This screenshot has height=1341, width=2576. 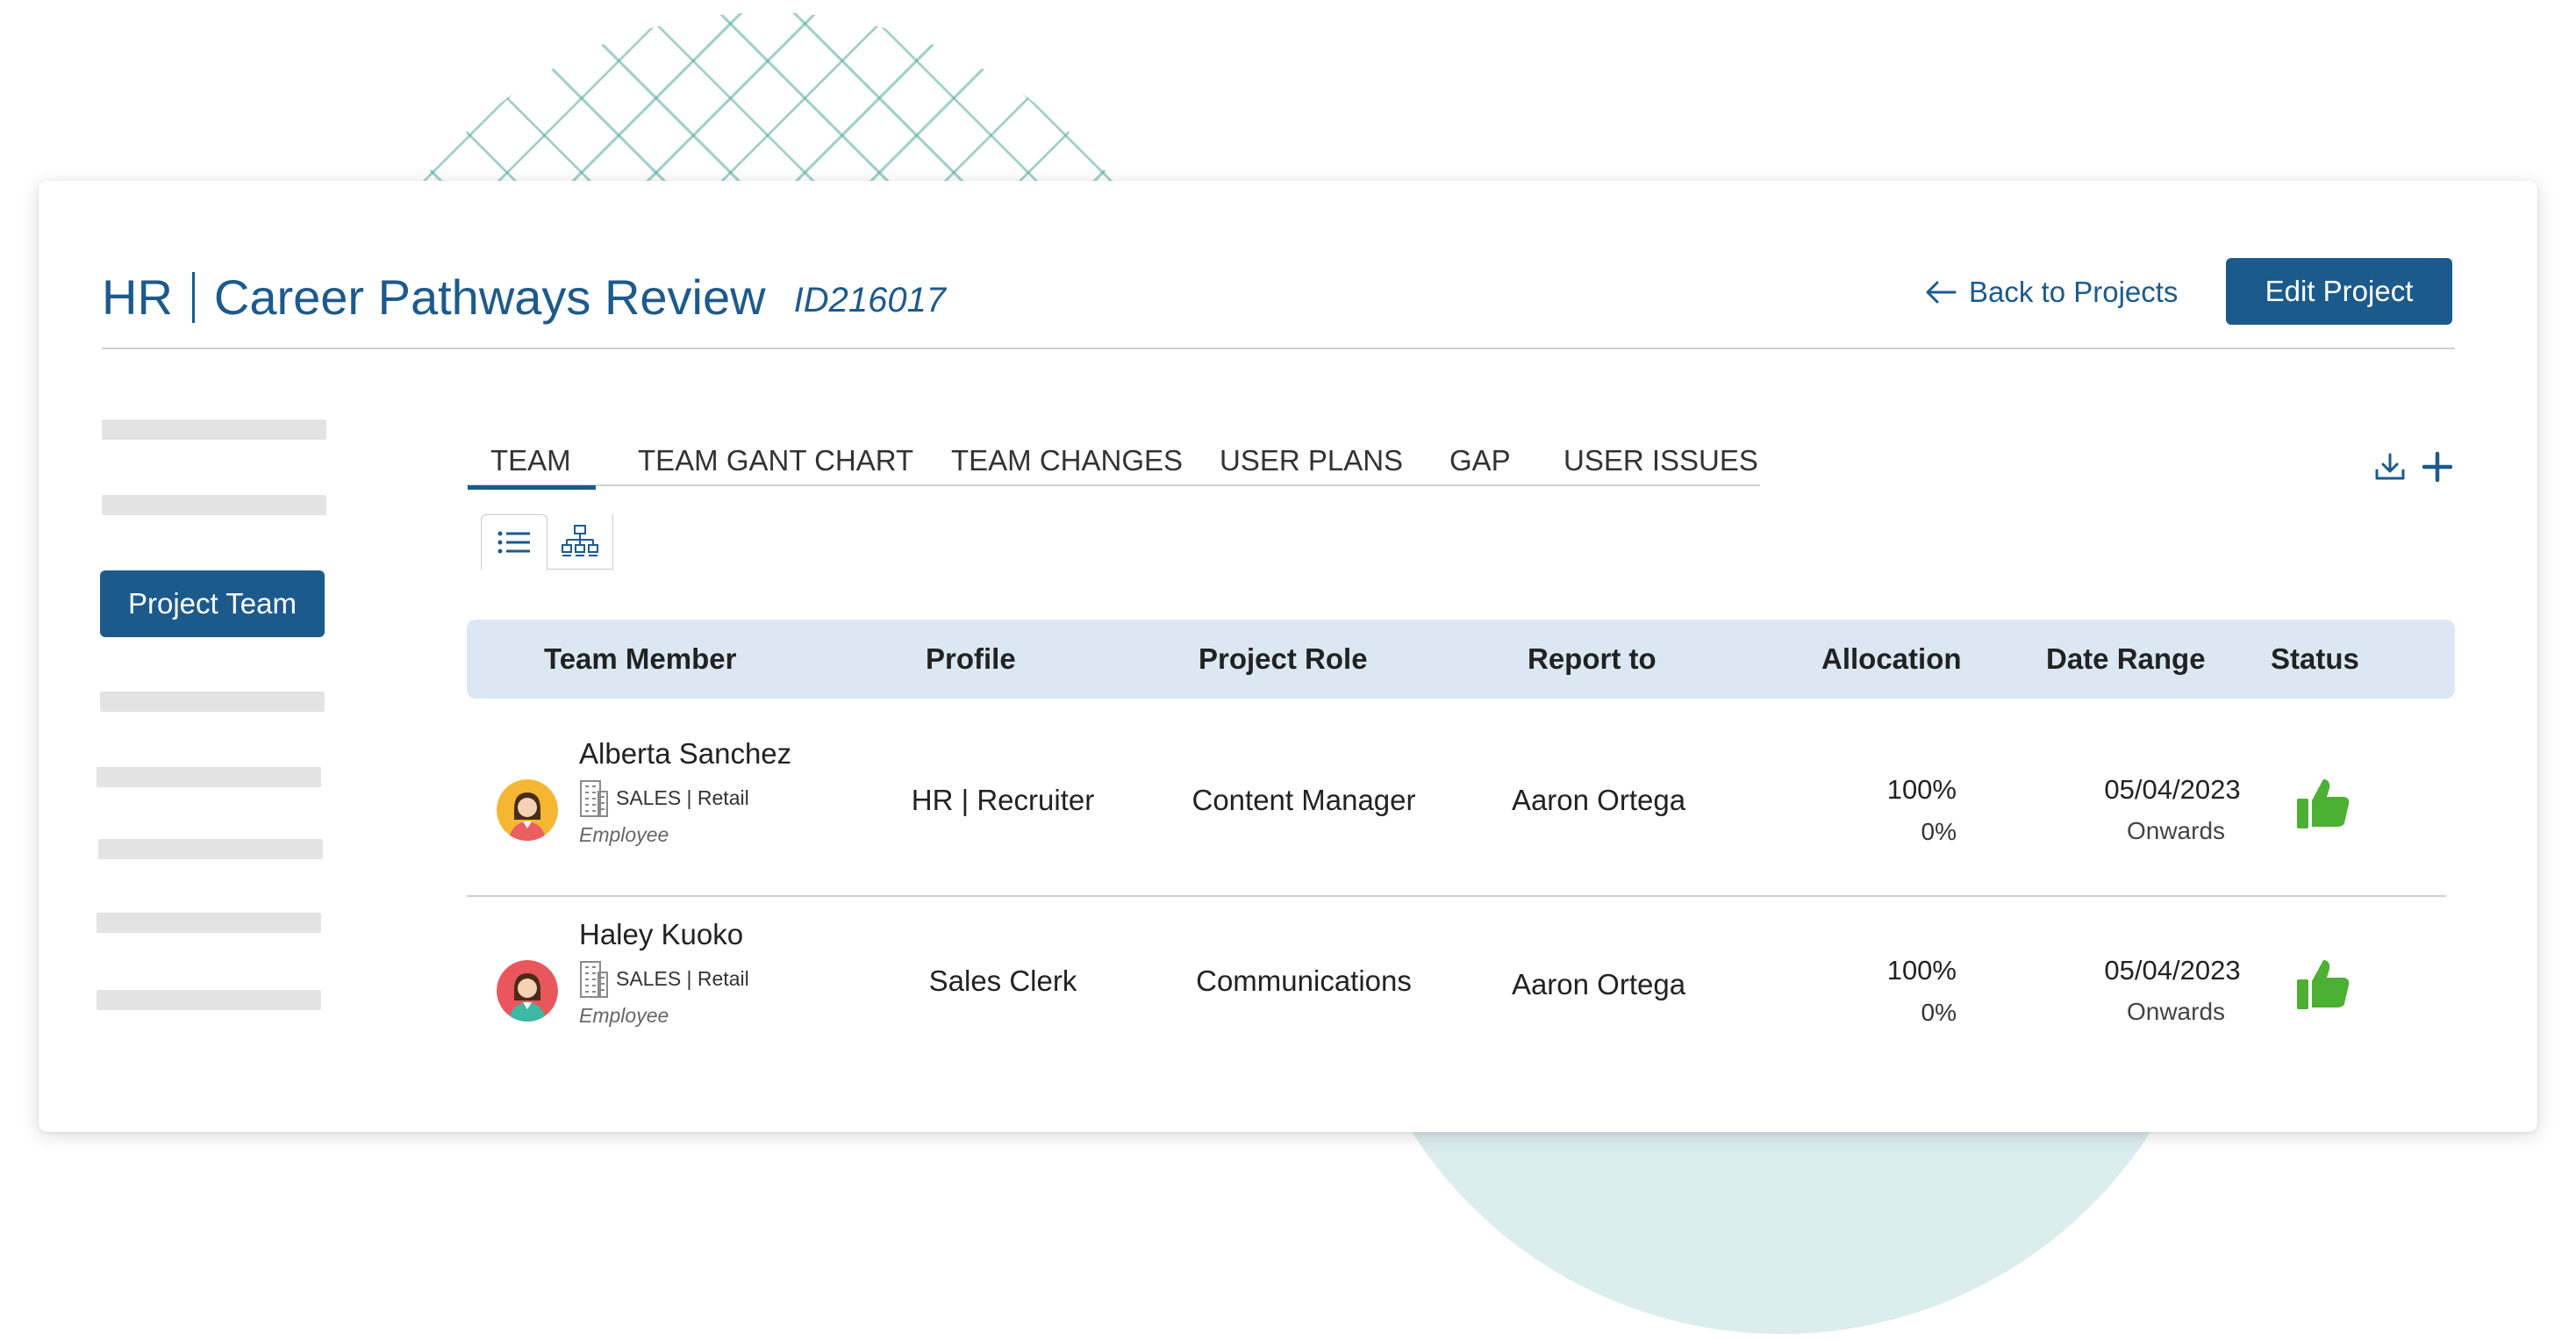 I want to click on tab-gap: GAP, so click(x=1480, y=460).